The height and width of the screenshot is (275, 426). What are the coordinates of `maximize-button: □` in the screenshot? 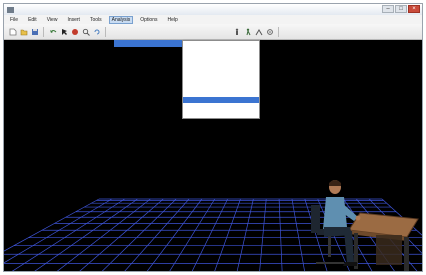 It's located at (401, 9).